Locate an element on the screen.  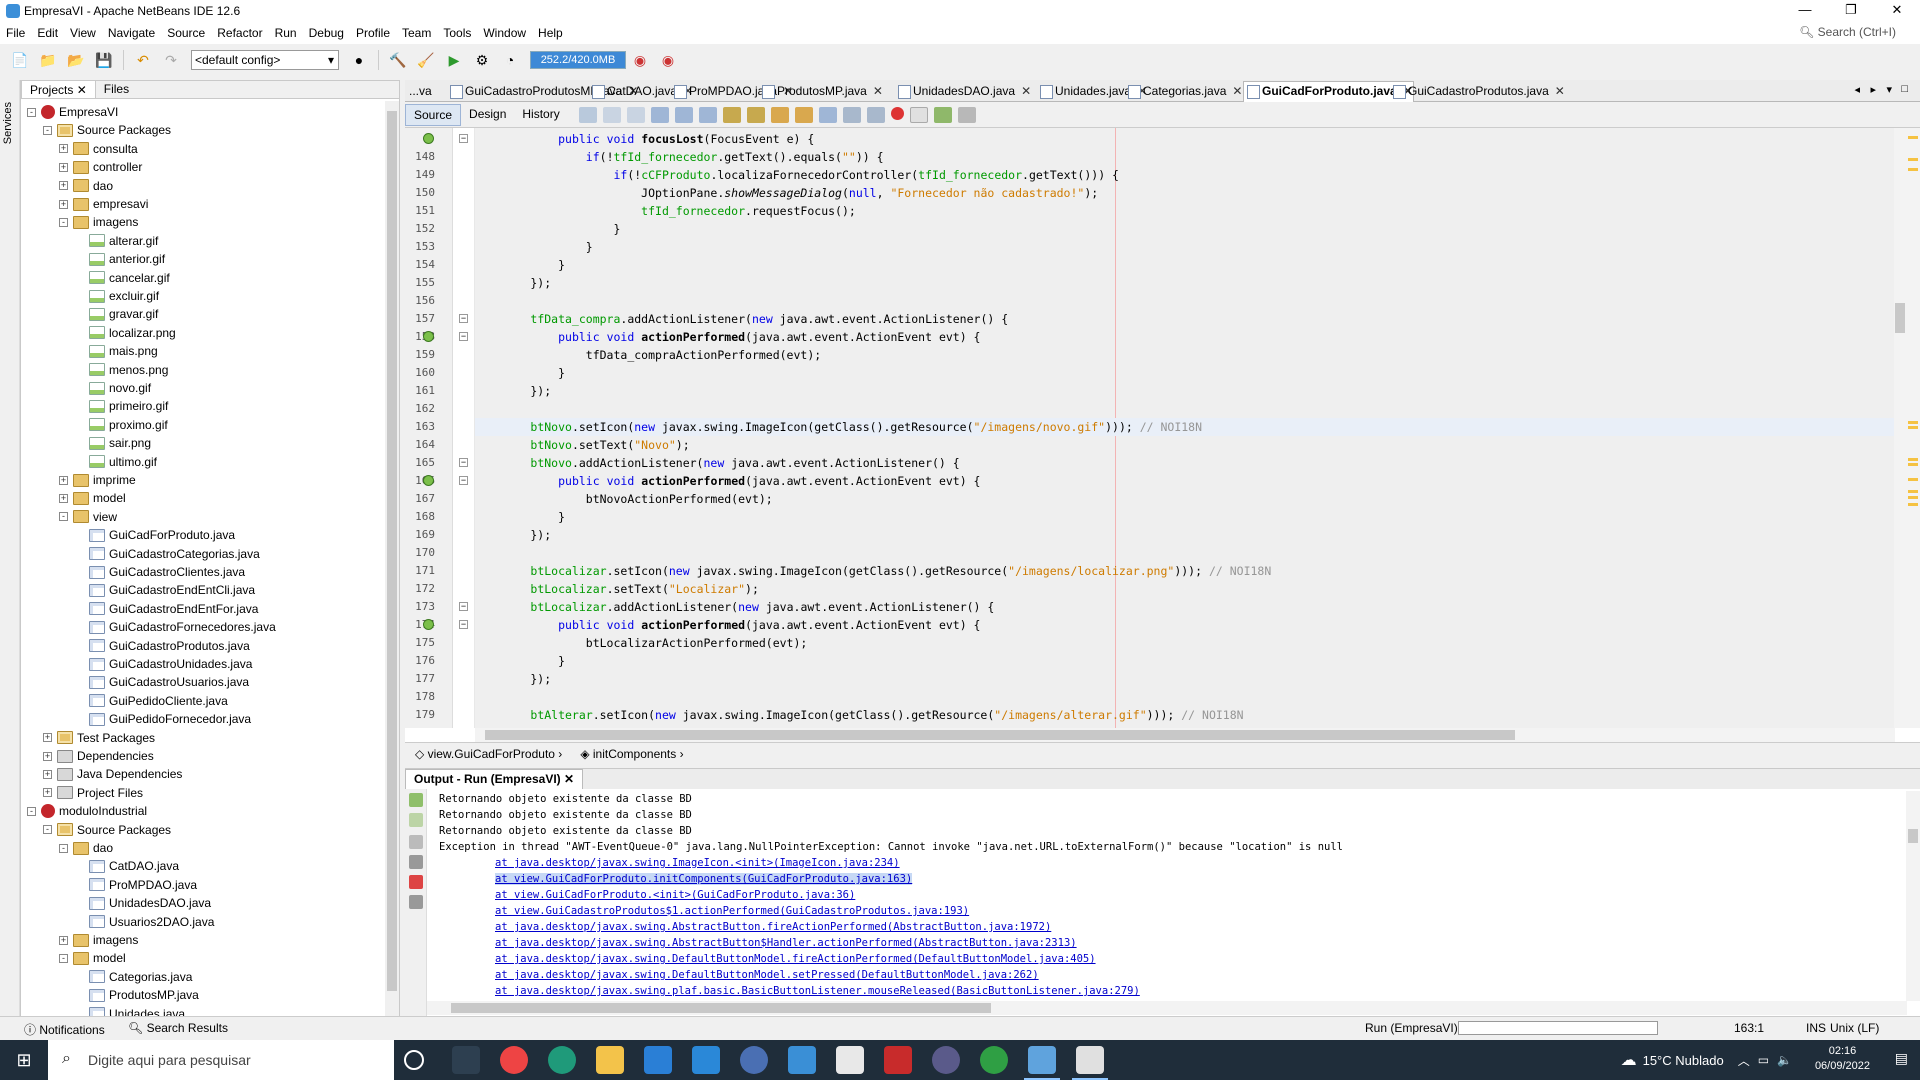
override-marker-icon is located at coordinates (428, 336).